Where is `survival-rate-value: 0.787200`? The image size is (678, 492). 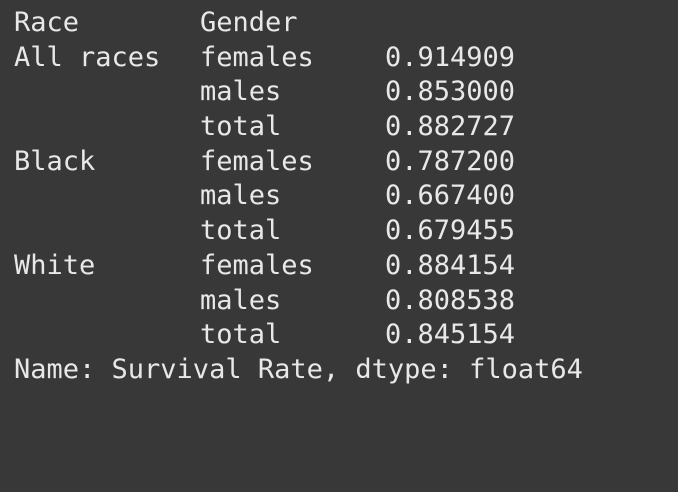
survival-rate-value: 0.787200 is located at coordinates (450, 161).